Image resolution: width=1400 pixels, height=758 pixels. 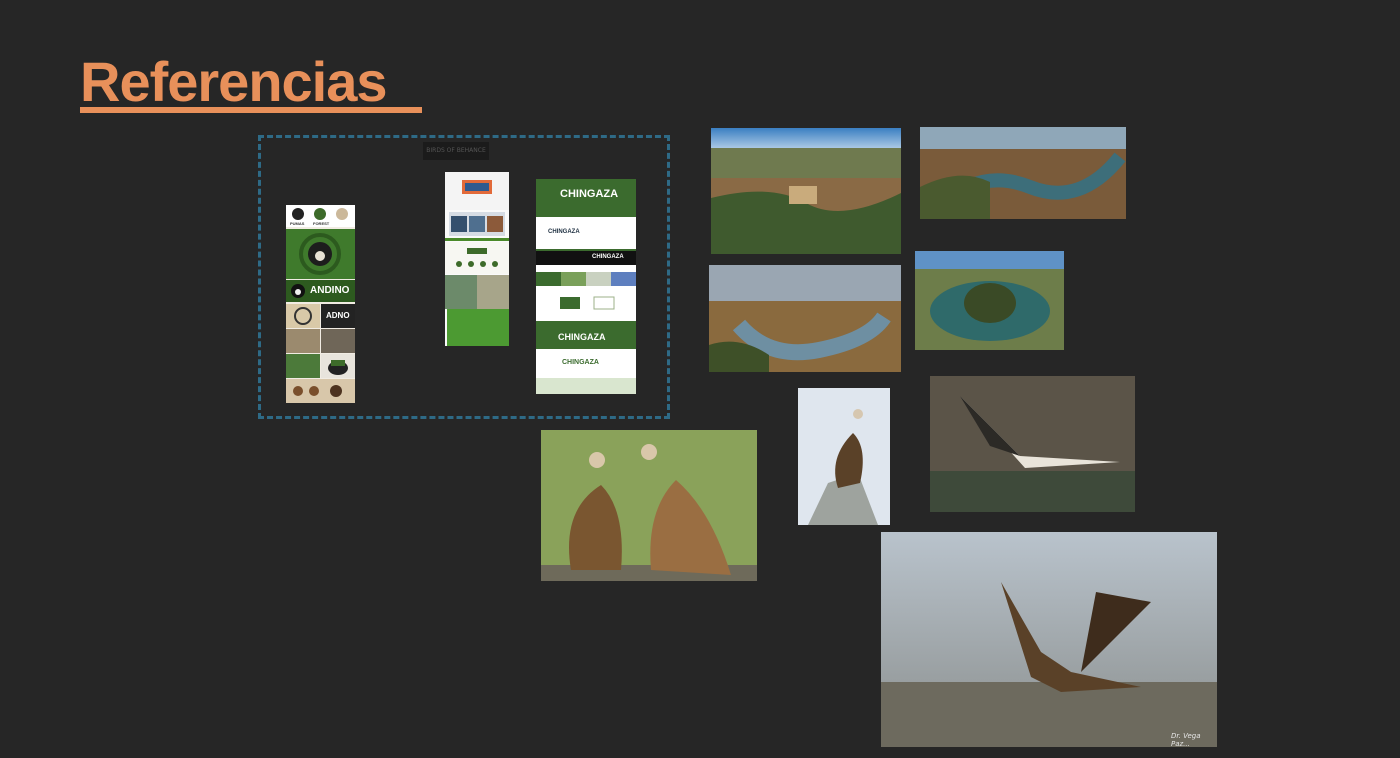 I want to click on birds-photo-poster, so click(x=493, y=292).